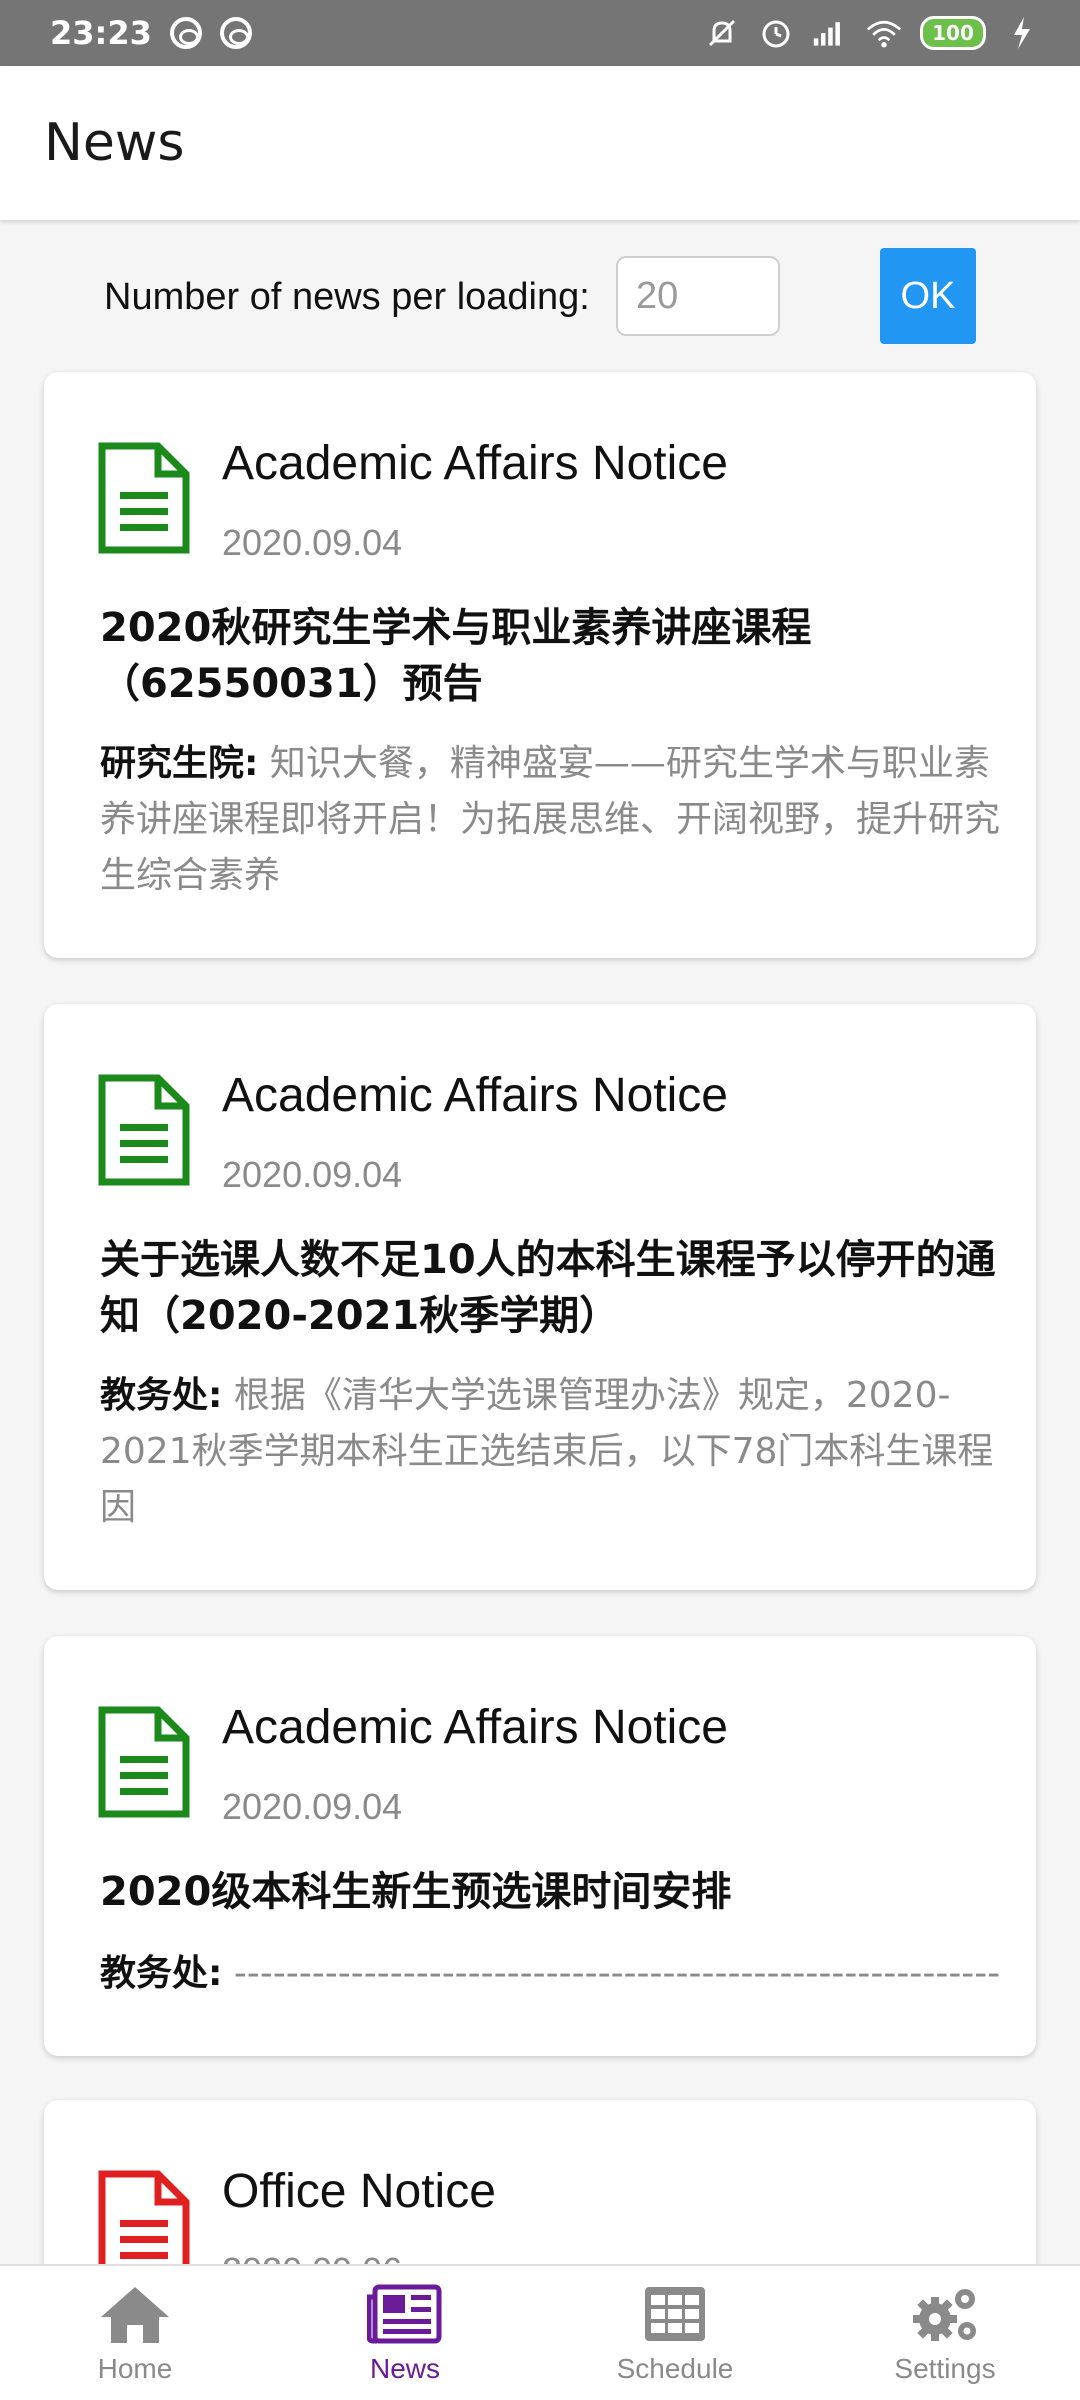  Describe the element at coordinates (776, 33) in the screenshot. I see `alarm-icon` at that location.